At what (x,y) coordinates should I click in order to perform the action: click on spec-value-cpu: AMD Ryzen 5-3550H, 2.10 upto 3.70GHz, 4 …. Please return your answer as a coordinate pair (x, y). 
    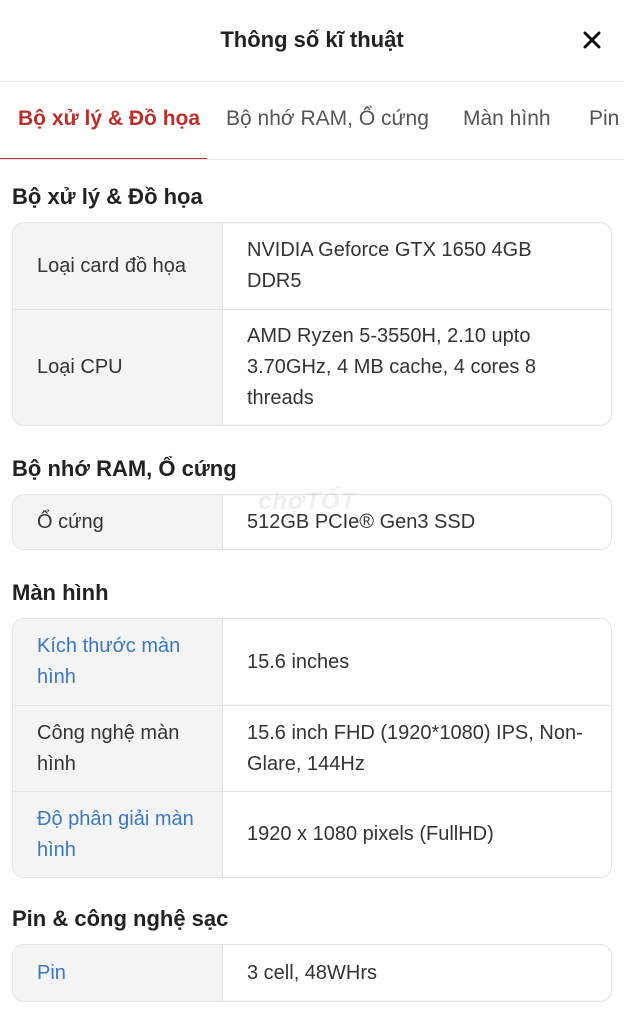
    Looking at the image, I should click on (392, 367).